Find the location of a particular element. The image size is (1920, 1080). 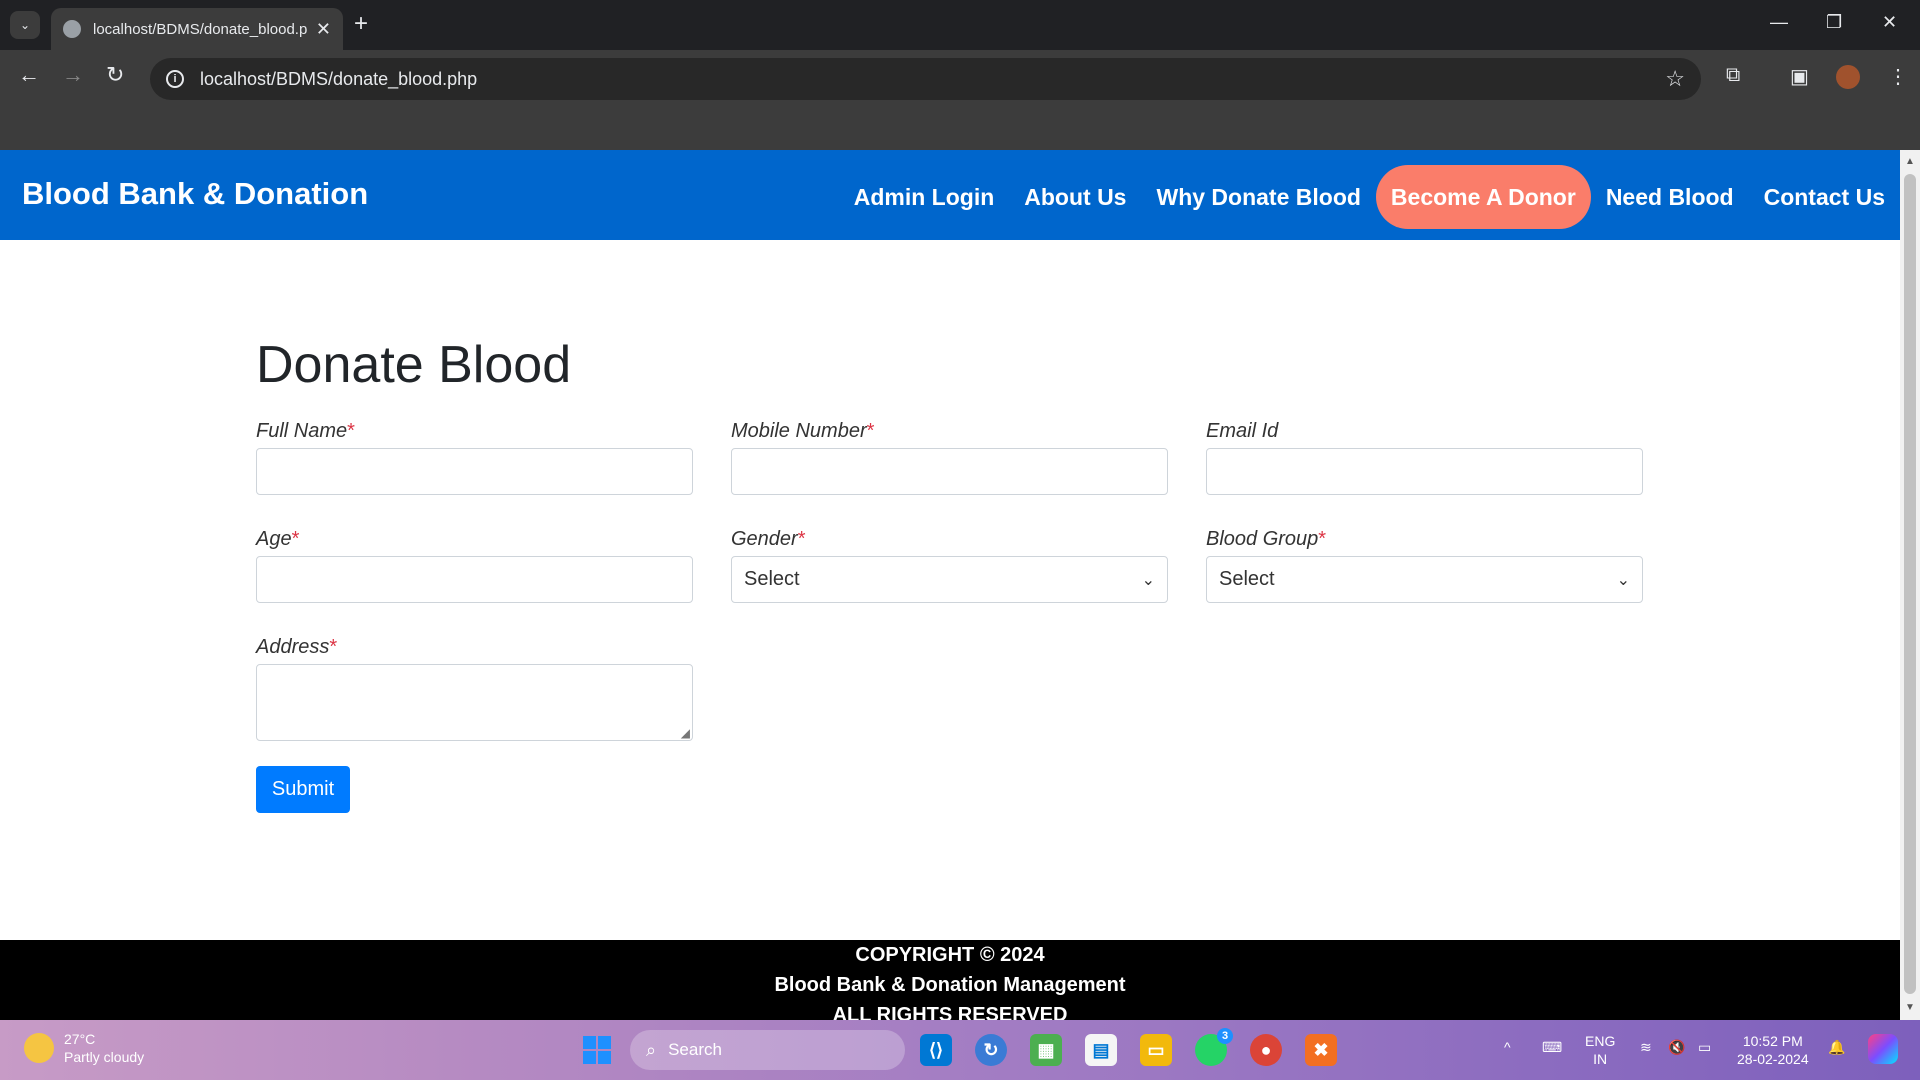

email-field: Email Id is located at coordinates (1424, 457).